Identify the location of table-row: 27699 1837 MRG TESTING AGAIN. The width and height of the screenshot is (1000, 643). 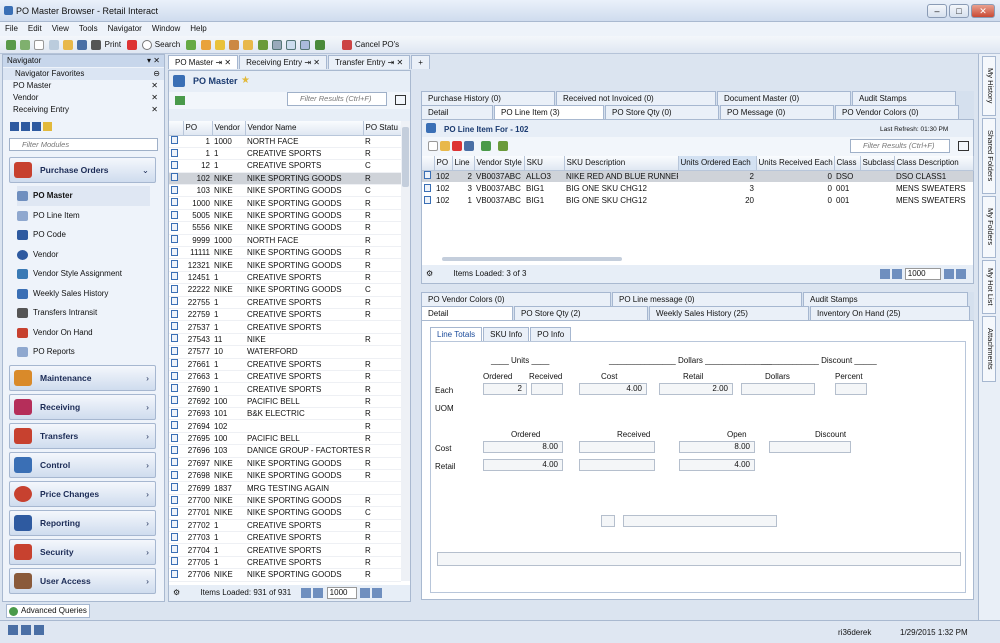
(285, 488).